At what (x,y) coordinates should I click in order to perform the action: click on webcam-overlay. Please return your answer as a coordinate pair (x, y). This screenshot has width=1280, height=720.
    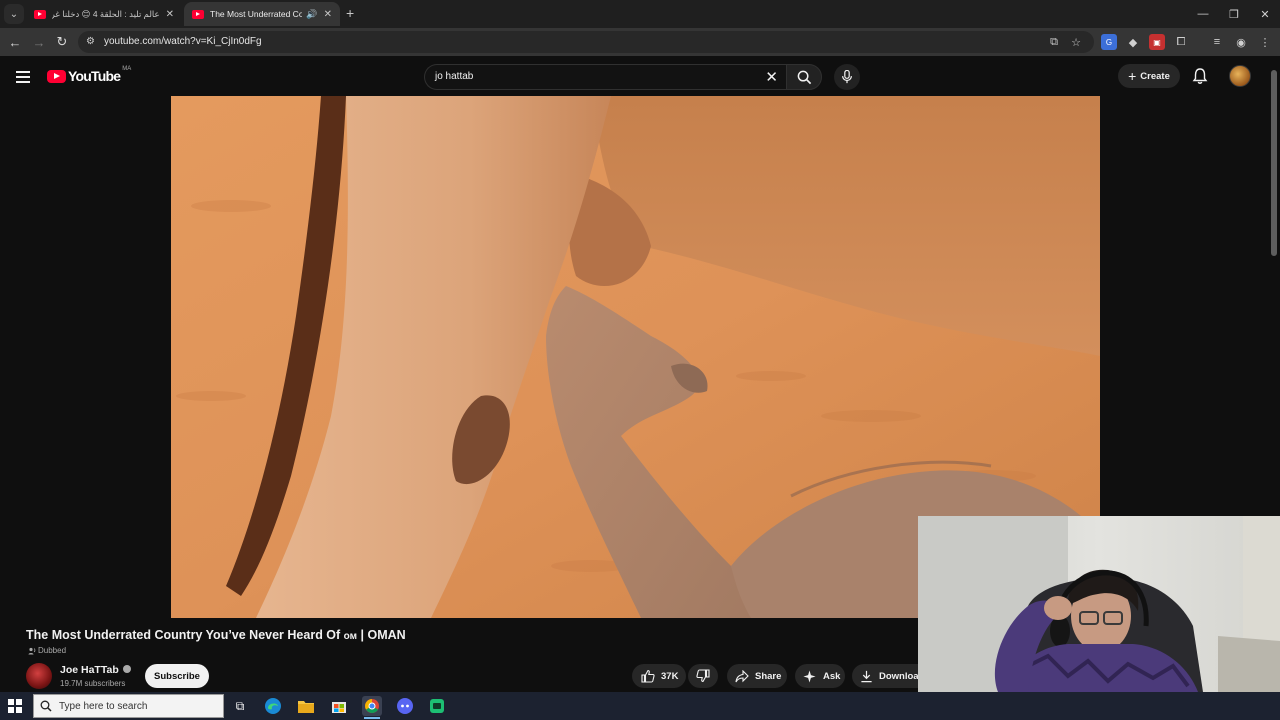
    Looking at the image, I should click on (1099, 604).